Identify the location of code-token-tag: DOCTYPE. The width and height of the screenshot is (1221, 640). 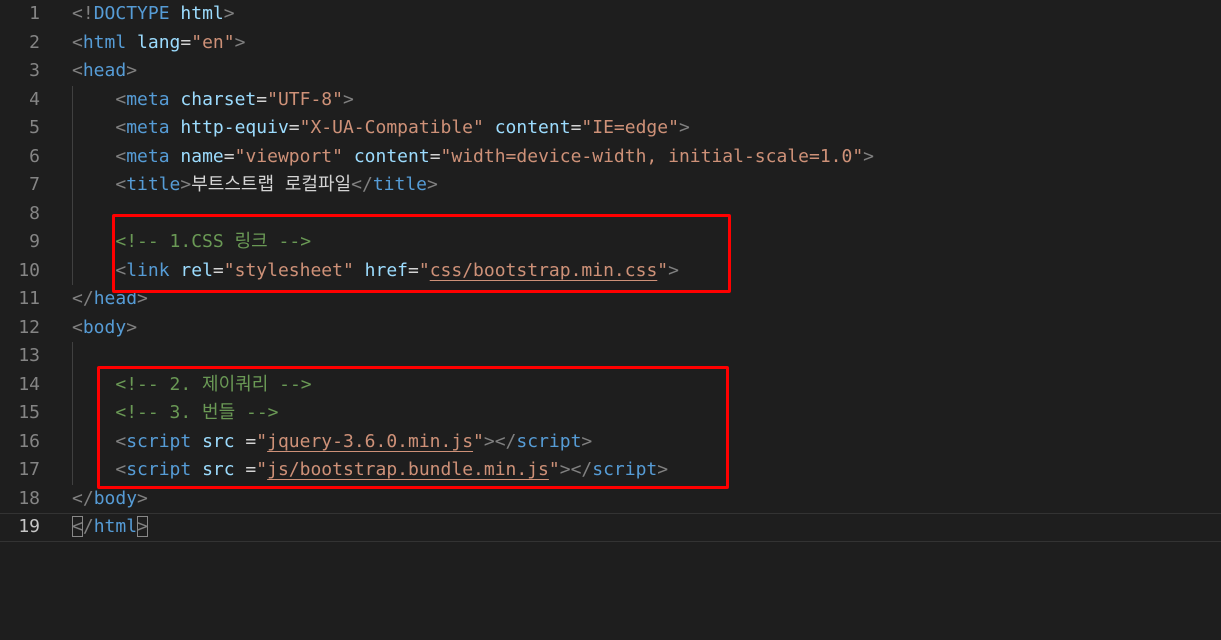
(131, 13).